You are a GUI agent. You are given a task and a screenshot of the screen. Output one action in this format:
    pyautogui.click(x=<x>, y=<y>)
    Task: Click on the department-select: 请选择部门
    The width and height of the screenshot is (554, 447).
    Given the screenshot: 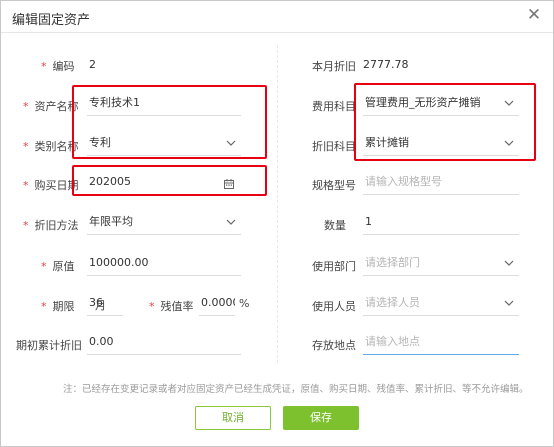 What is the action you would take?
    pyautogui.click(x=441, y=264)
    